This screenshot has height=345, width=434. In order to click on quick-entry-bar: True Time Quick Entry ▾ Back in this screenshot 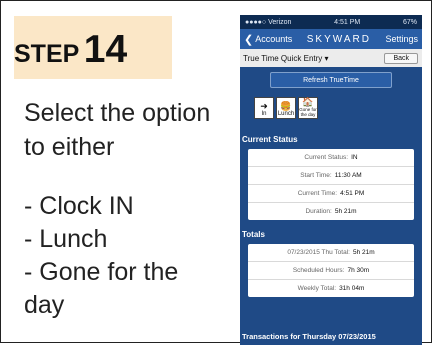, I will do `click(331, 58)`.